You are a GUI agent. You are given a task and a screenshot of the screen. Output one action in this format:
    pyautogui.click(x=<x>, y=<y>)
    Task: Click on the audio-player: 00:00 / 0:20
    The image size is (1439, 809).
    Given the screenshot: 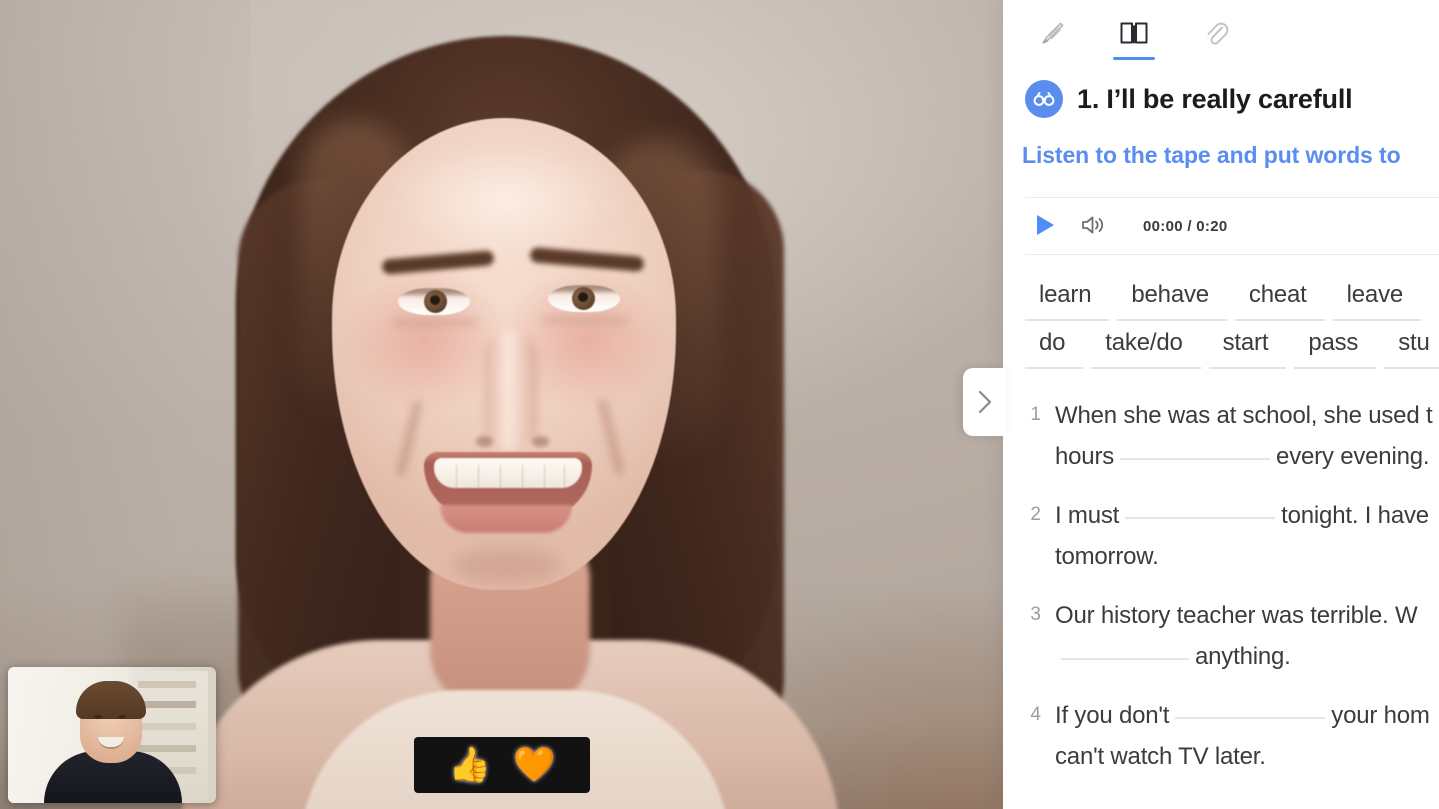 What is the action you would take?
    pyautogui.click(x=1221, y=226)
    